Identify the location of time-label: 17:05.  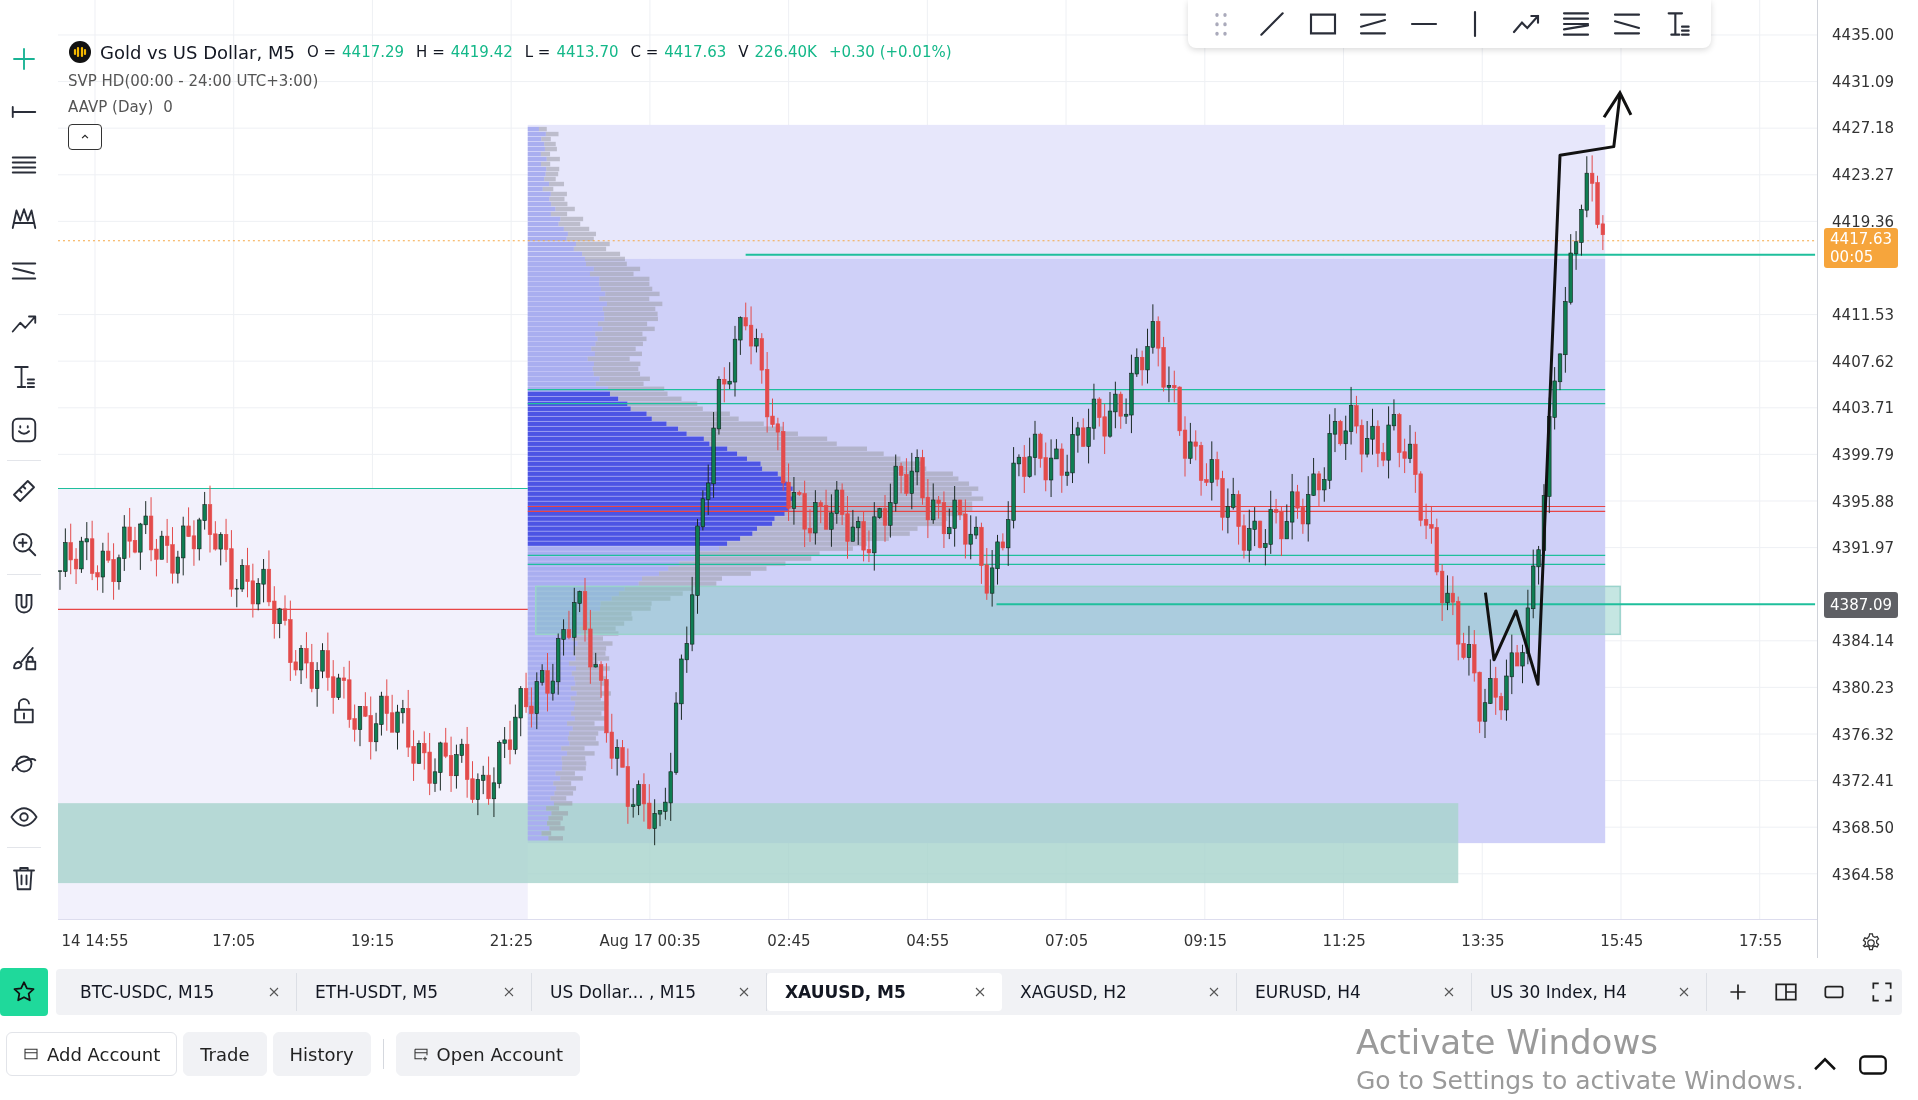
(234, 941).